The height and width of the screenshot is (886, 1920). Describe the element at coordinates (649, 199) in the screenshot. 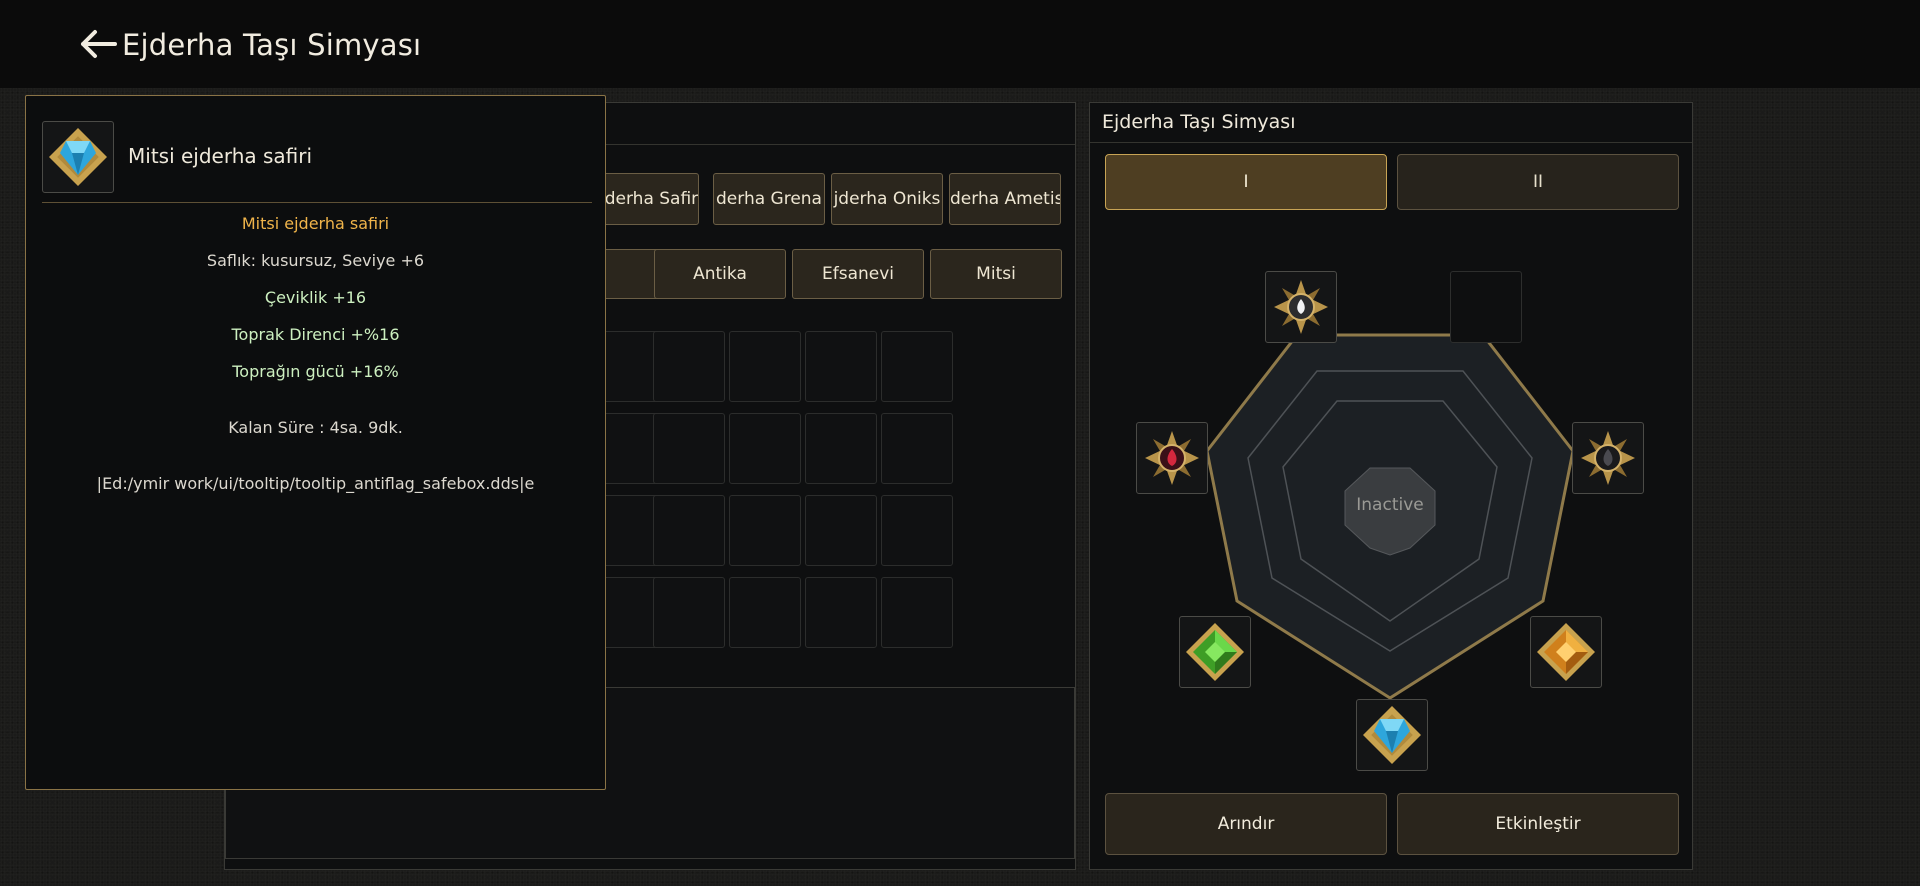

I see `tab-sapphire: jderha Safir` at that location.